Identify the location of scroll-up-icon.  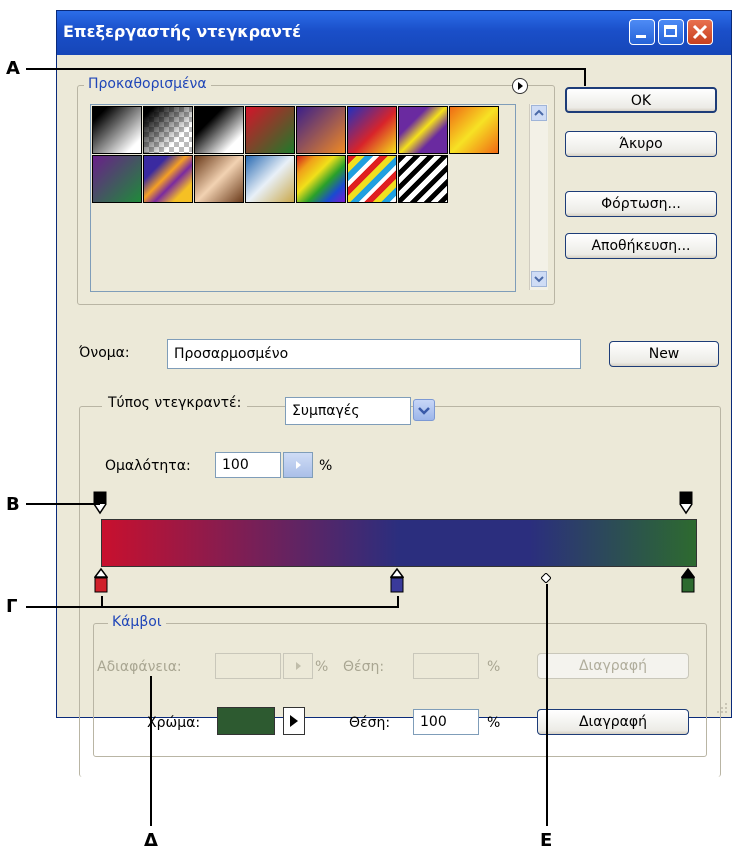
(539, 113).